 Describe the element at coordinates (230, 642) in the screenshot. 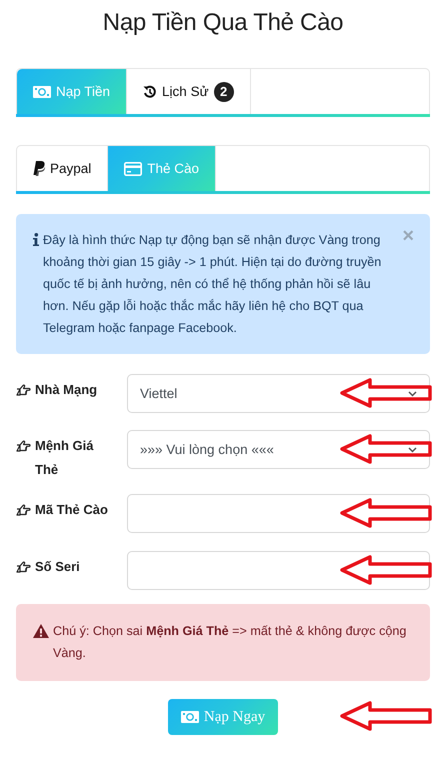

I see `warning-message: Chú ý: Chọn sai Mệnh Giá Thẻ => mất thẻ & không được cộng Vàng.` at that location.